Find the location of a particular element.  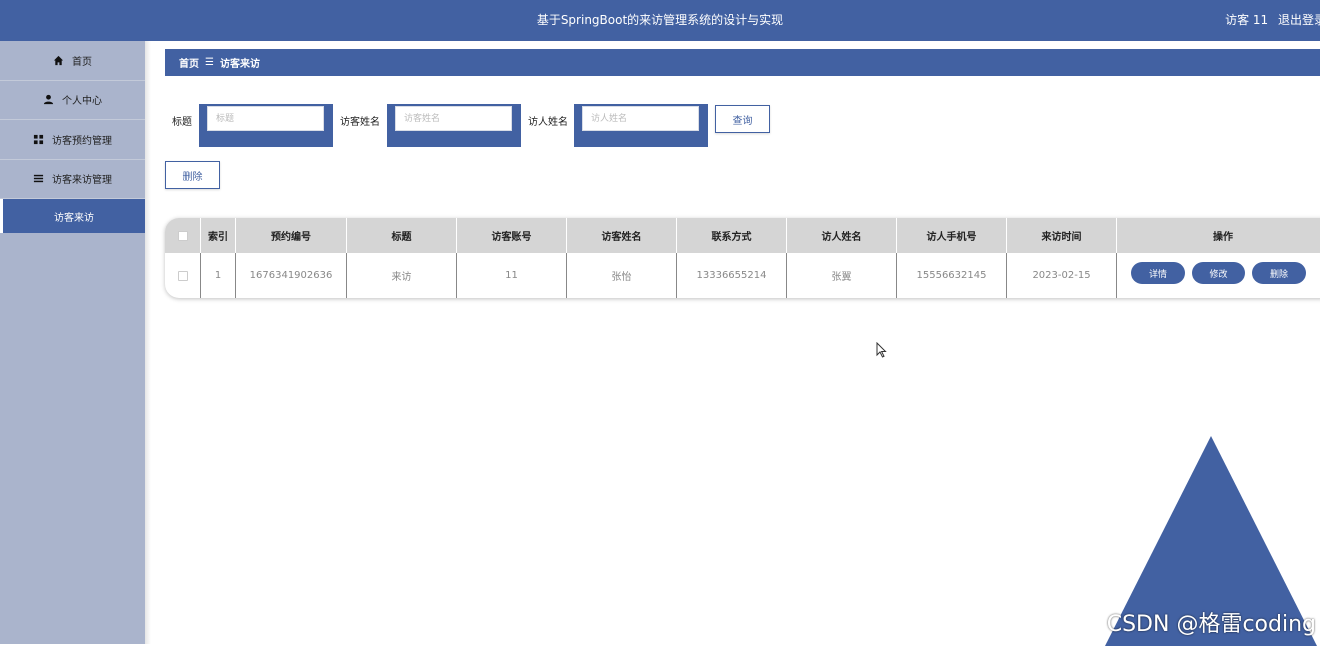

host-name-search-box is located at coordinates (641, 125).